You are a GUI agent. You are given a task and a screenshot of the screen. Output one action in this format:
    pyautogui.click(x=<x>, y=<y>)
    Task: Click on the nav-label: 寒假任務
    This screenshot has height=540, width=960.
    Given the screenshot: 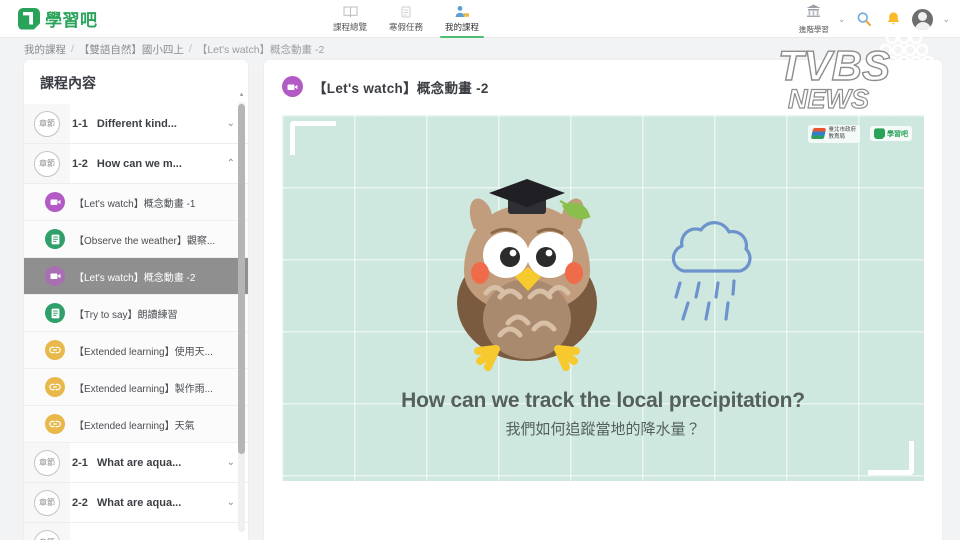 What is the action you would take?
    pyautogui.click(x=405, y=27)
    